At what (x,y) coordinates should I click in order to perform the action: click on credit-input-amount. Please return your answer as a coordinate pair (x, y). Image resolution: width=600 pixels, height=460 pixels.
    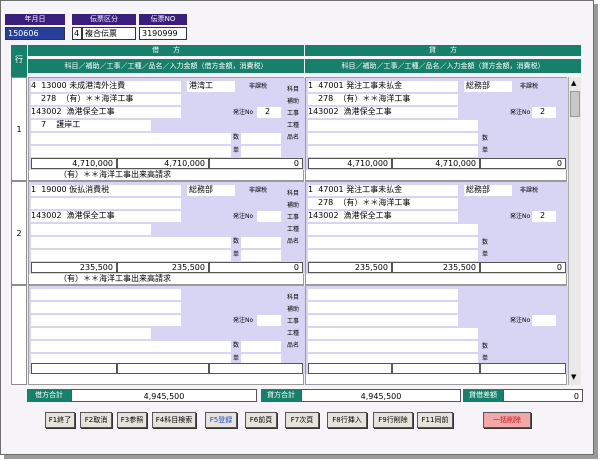
    Looking at the image, I should click on (350, 368).